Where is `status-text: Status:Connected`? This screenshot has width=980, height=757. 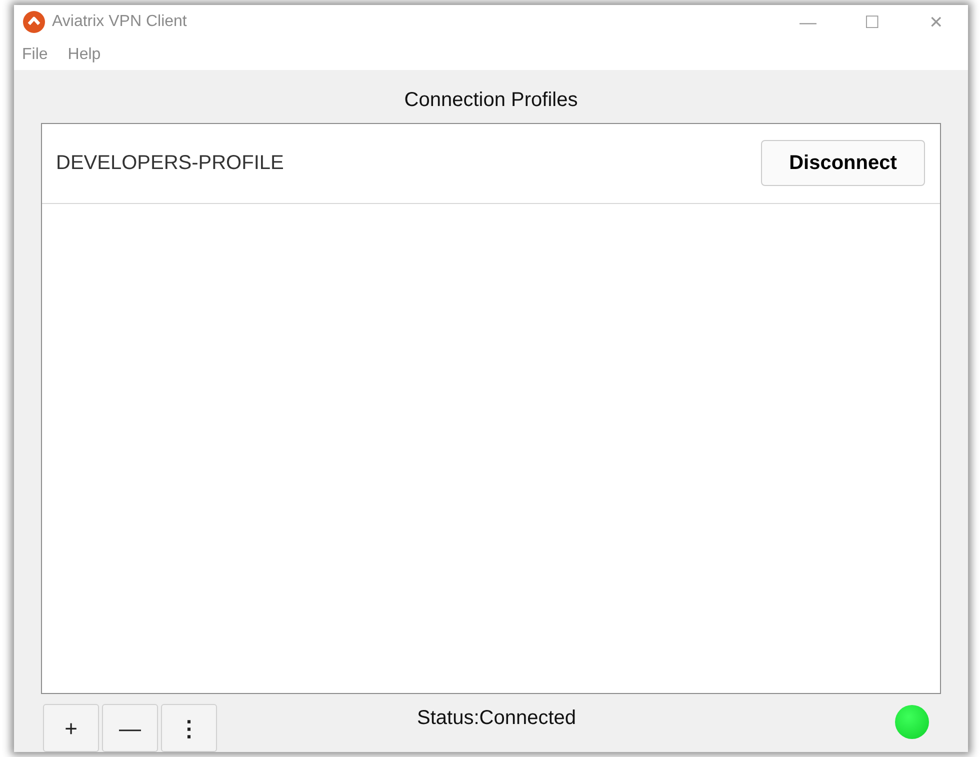 status-text: Status:Connected is located at coordinates (496, 718).